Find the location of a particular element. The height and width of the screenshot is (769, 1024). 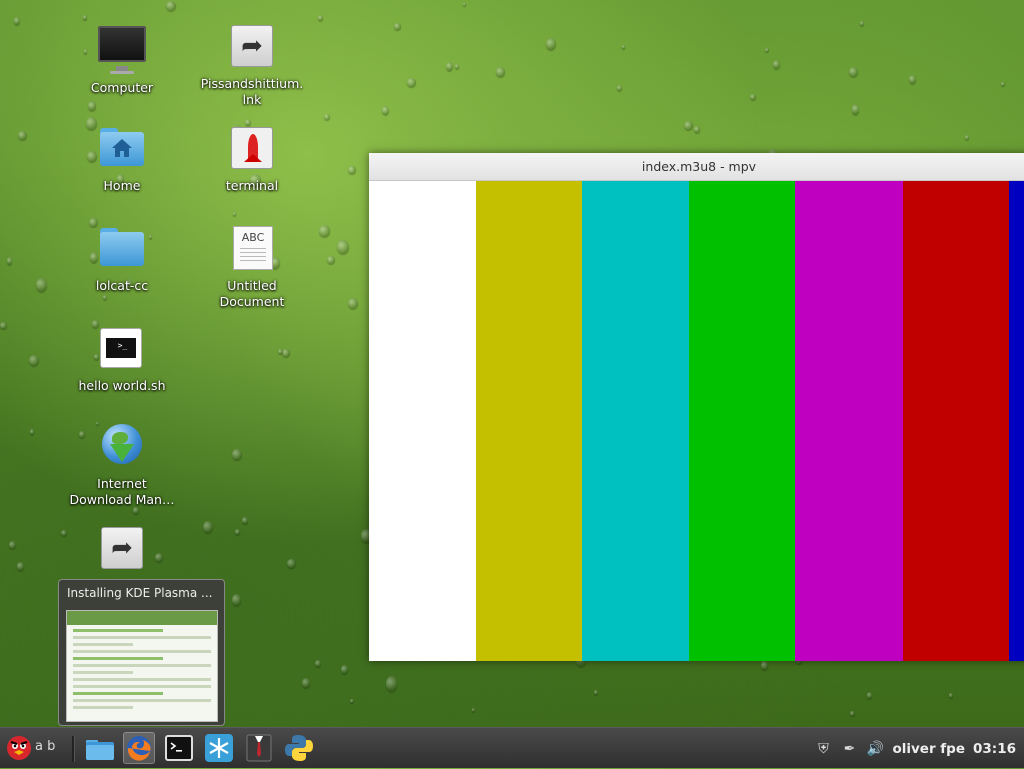

desktop-icon-label: Pissandshittium. lnk is located at coordinates (252, 91).